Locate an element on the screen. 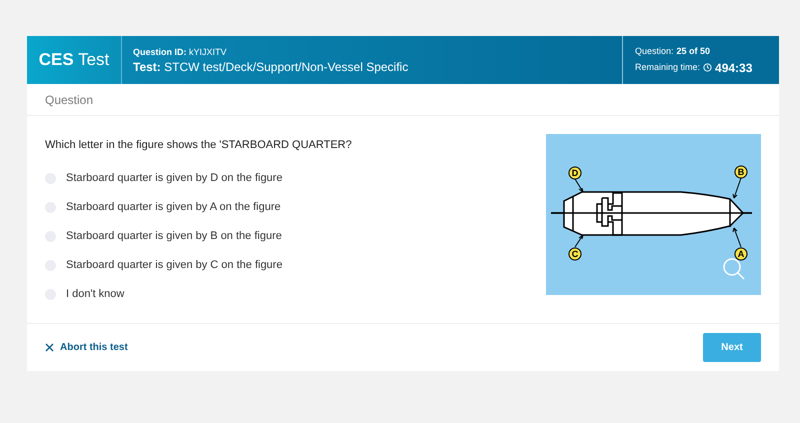 The width and height of the screenshot is (800, 423). zoom-icon is located at coordinates (734, 269).